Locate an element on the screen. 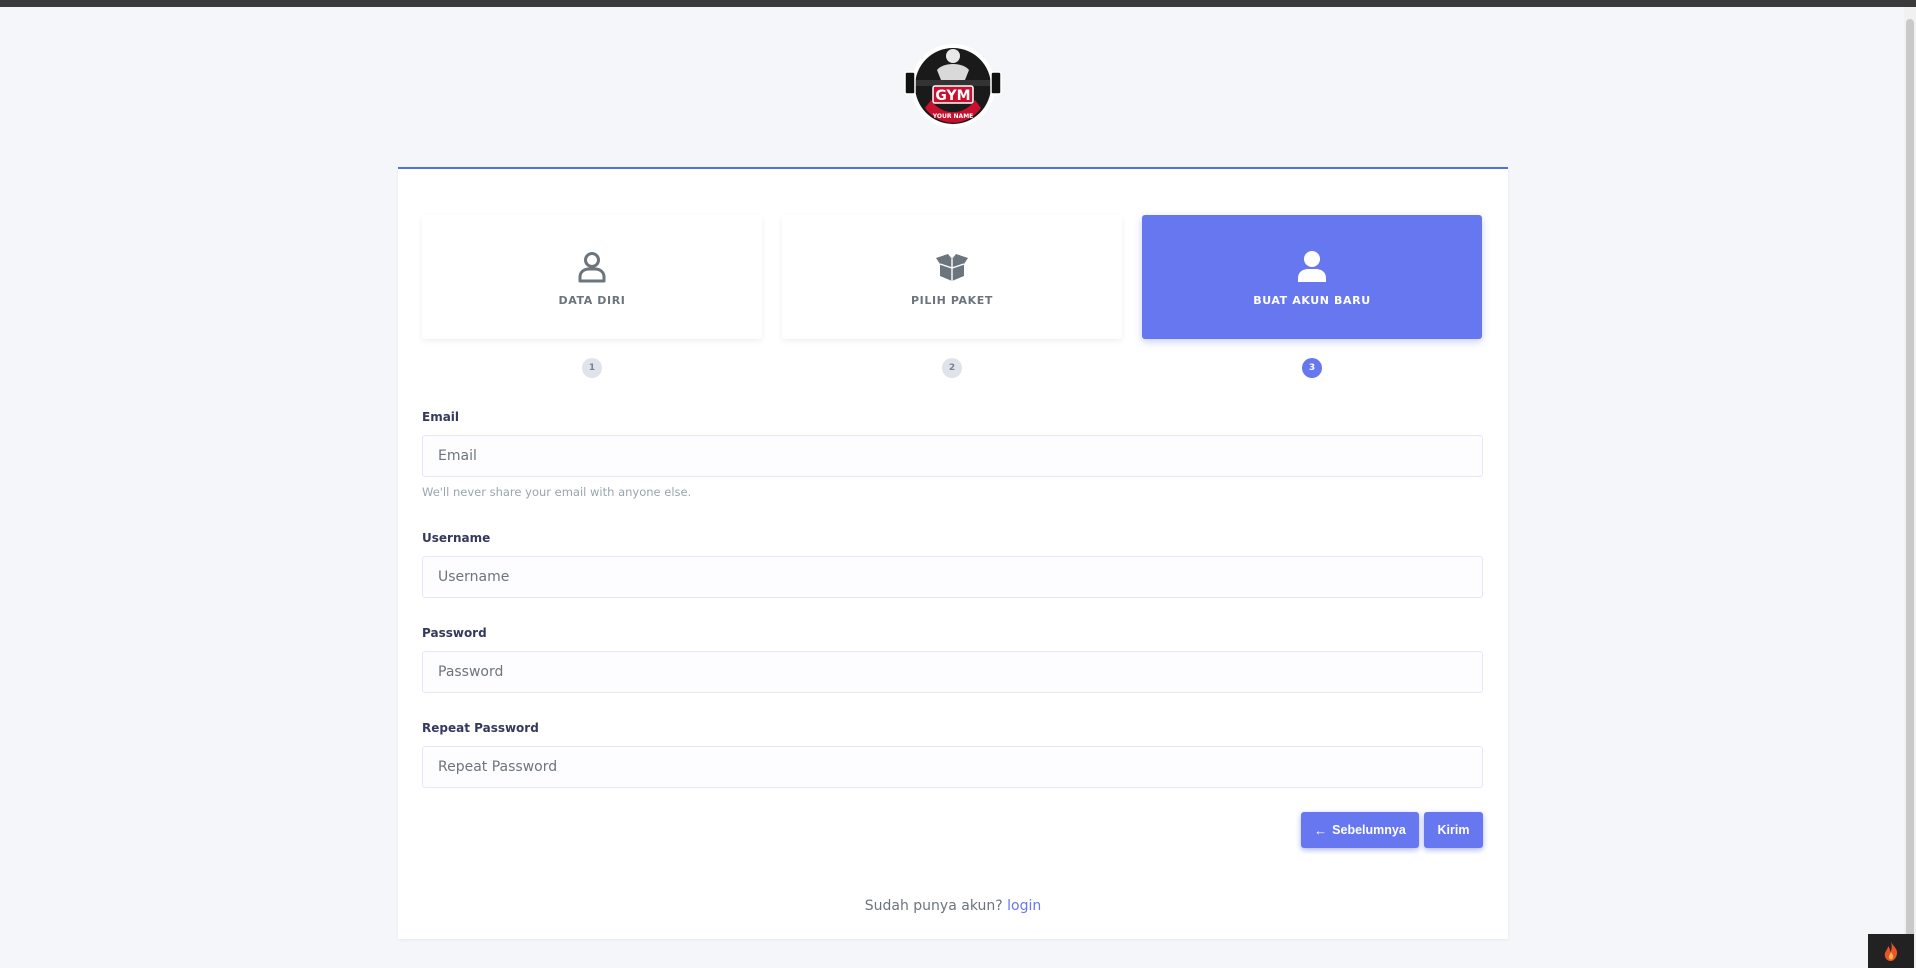  step-buat-akun-baru: BUAT AKUN BARU is located at coordinates (1312, 277).